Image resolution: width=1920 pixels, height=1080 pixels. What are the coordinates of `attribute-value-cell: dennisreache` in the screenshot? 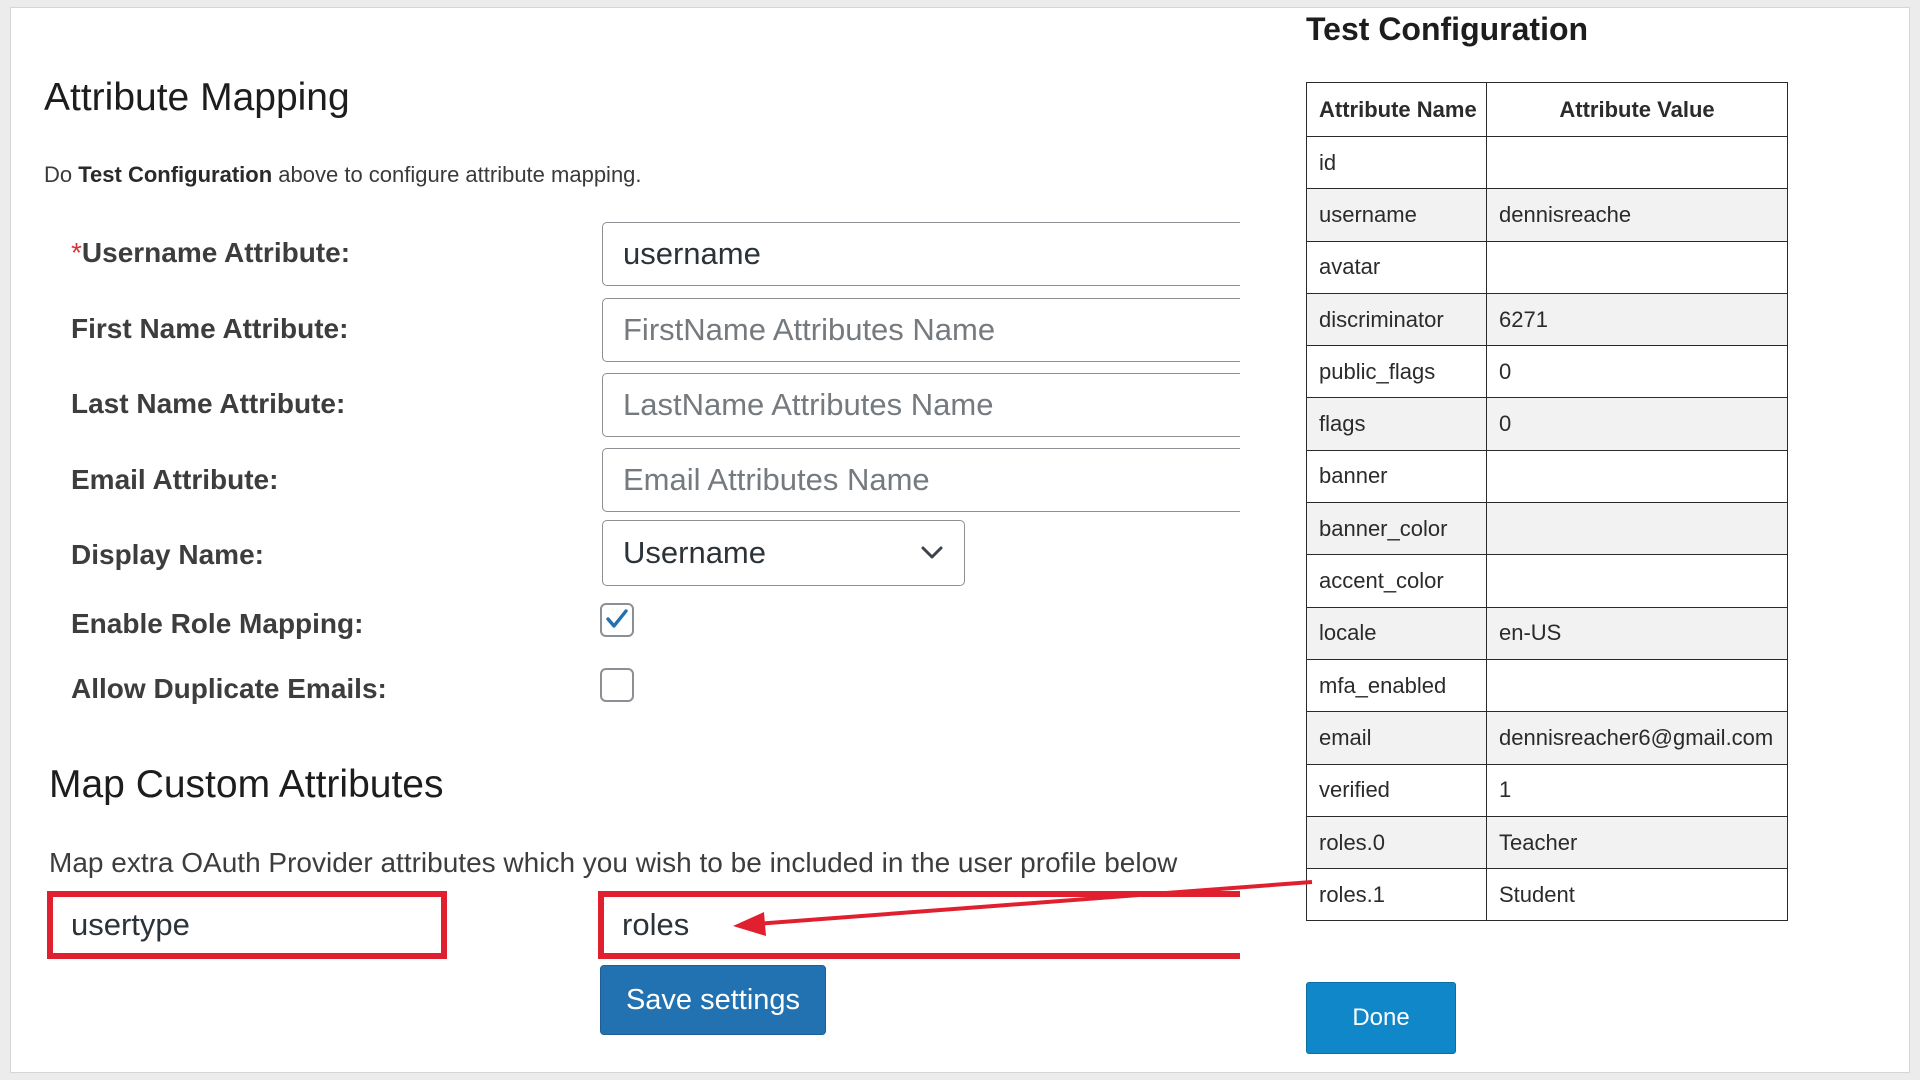 It's located at (1637, 215).